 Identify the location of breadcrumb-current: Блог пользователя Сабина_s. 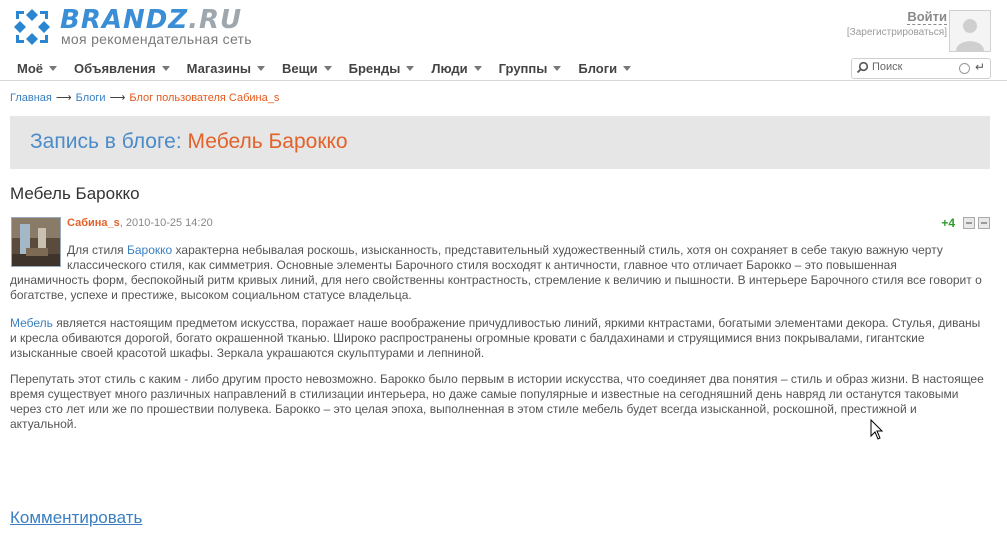
(204, 98).